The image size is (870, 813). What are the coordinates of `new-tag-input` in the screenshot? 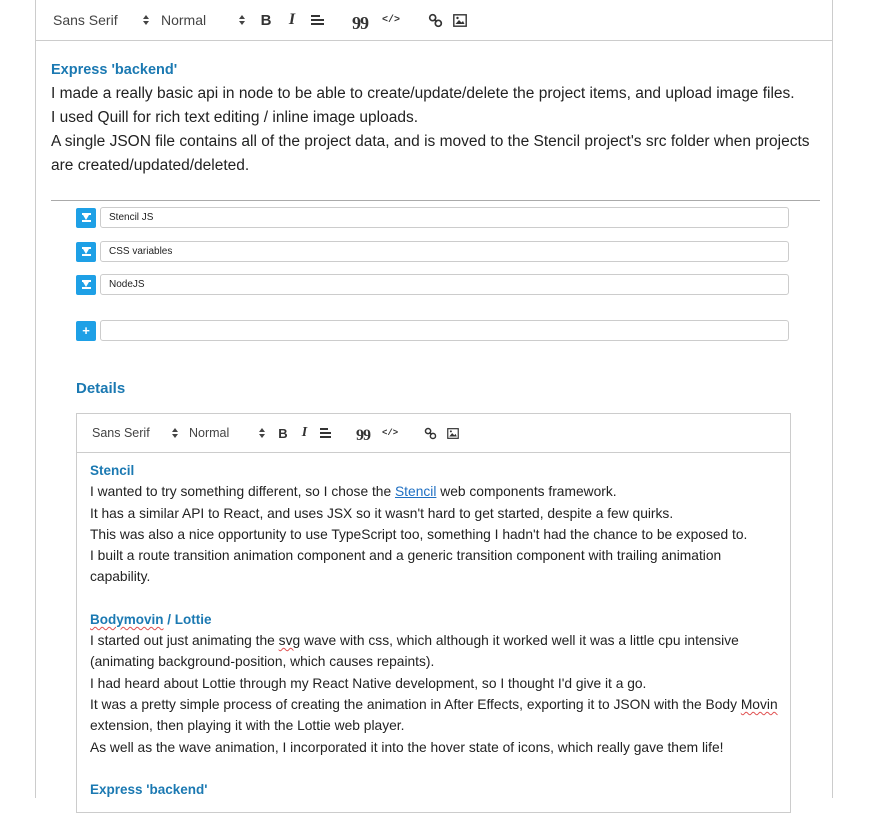 It's located at (444, 330).